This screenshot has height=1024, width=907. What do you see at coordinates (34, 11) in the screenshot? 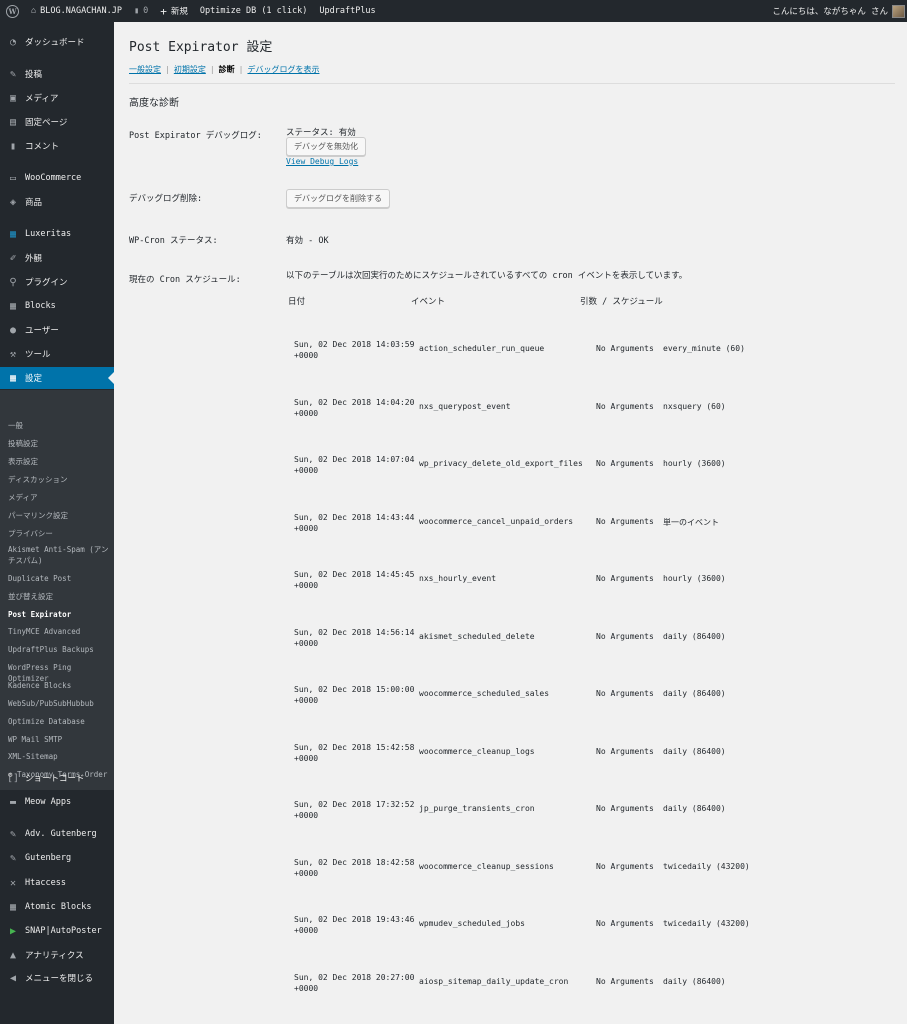
I see `home-icon: ⌂` at bounding box center [34, 11].